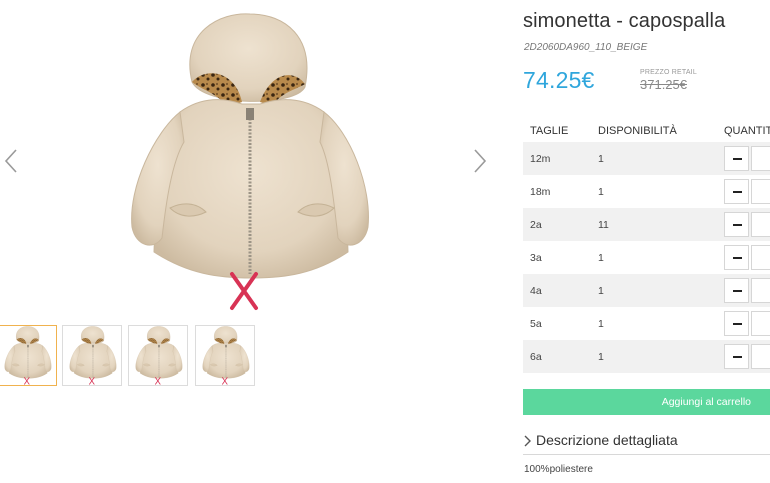 This screenshot has width=770, height=483. What do you see at coordinates (607, 440) in the screenshot?
I see `description-toggle-label: Descrizione dettagliata` at bounding box center [607, 440].